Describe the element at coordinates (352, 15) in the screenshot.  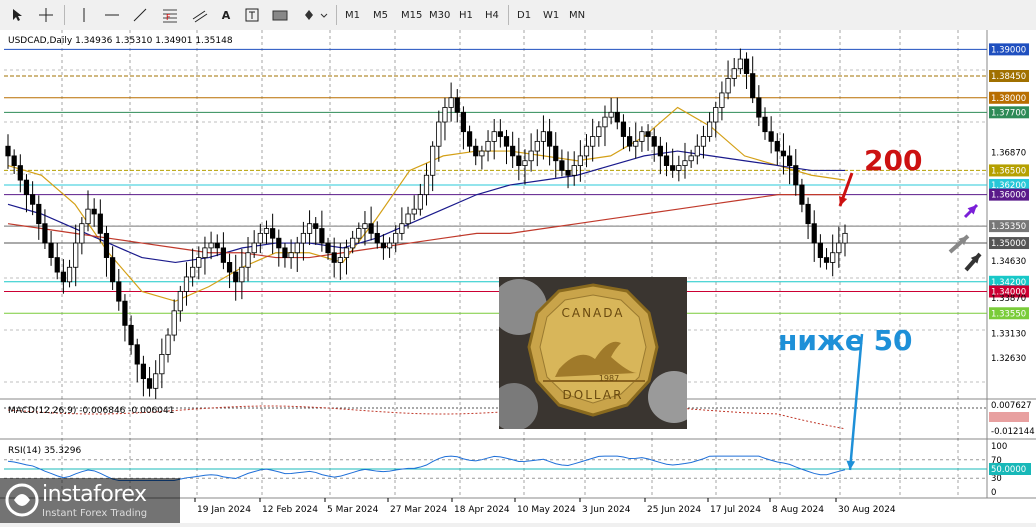
I see `tf-m1: M1` at that location.